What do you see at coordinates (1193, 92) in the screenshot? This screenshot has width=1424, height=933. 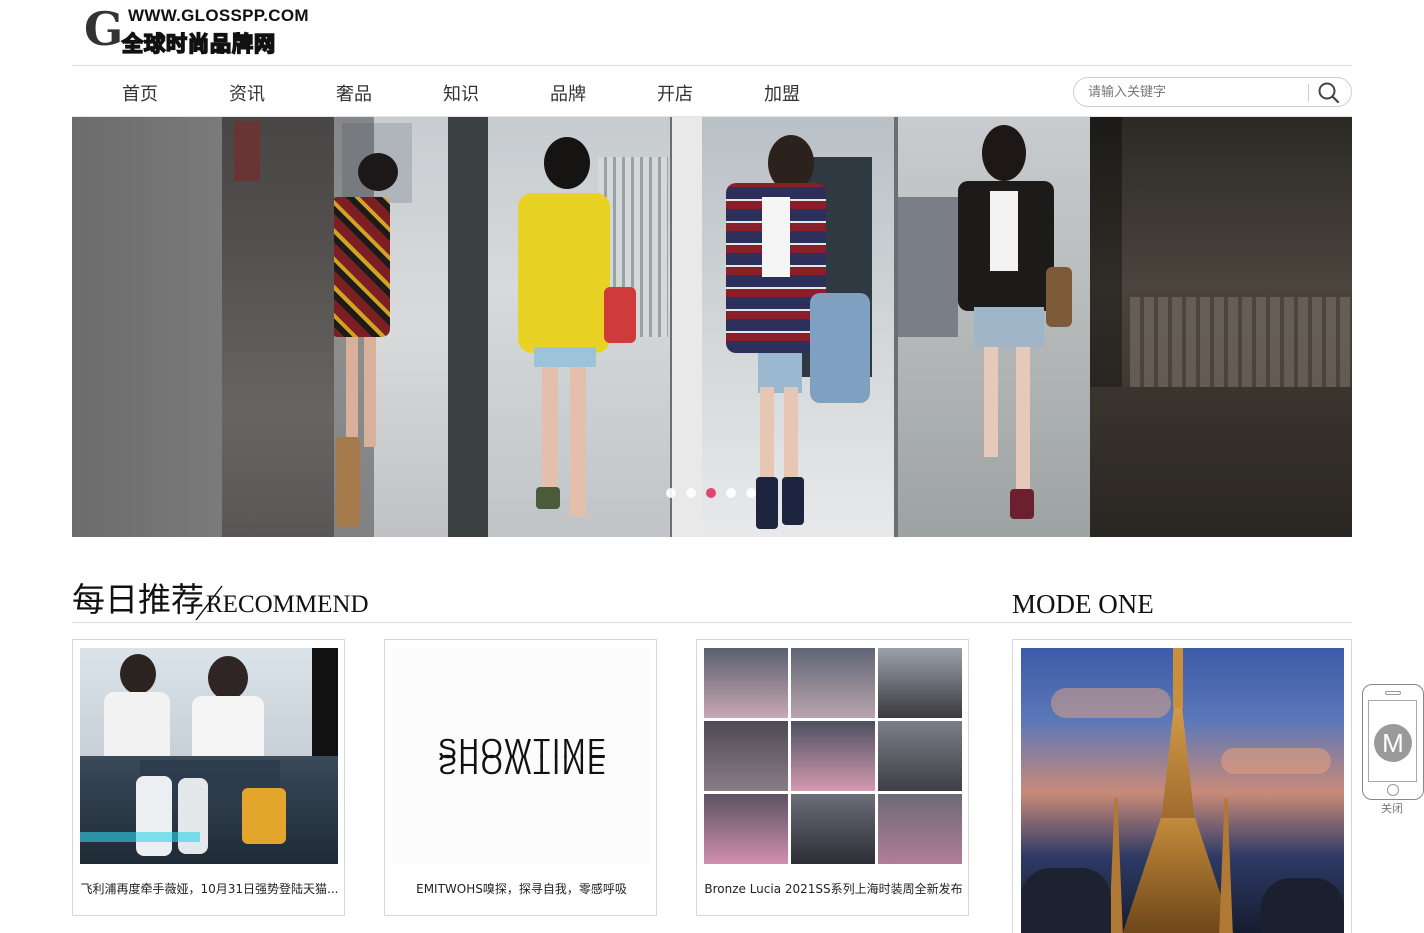 I see `search-input` at bounding box center [1193, 92].